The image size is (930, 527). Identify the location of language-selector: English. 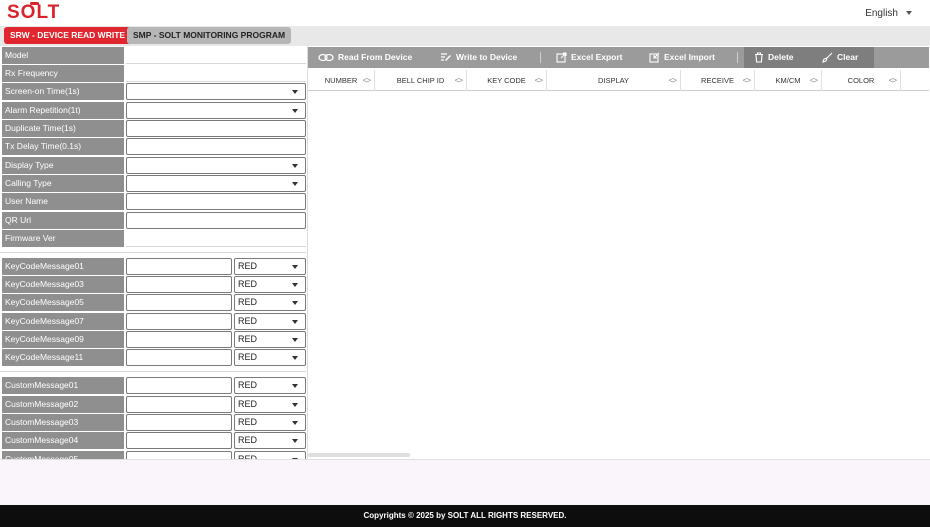
(888, 13).